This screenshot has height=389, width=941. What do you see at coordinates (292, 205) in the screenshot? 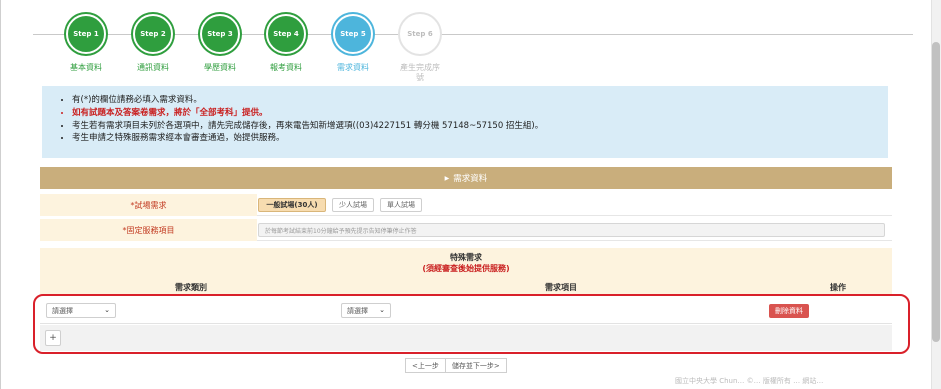
I see `exam-room-option-general: 一般試場(30人)` at bounding box center [292, 205].